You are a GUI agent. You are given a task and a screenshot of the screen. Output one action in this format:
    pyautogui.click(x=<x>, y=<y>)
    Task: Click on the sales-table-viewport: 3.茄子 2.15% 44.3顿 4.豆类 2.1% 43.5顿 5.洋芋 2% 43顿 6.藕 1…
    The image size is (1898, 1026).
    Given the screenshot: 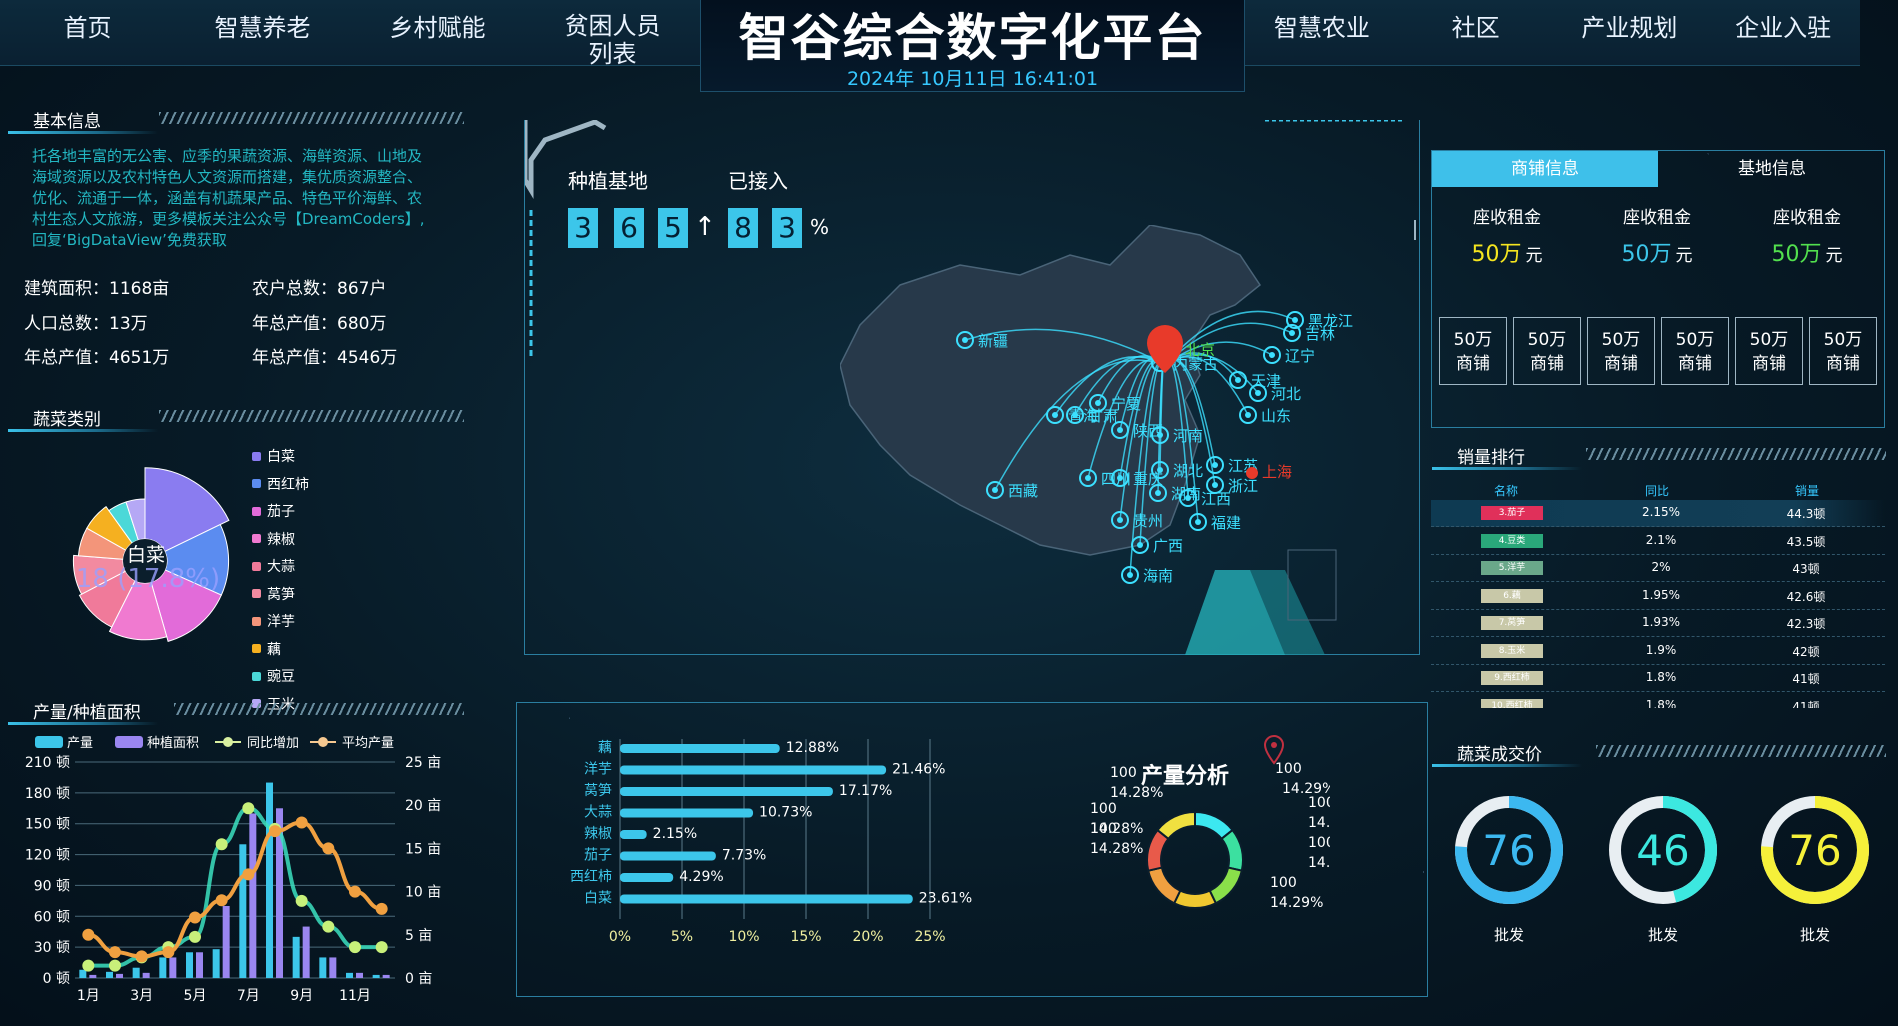 What is the action you would take?
    pyautogui.click(x=1658, y=604)
    